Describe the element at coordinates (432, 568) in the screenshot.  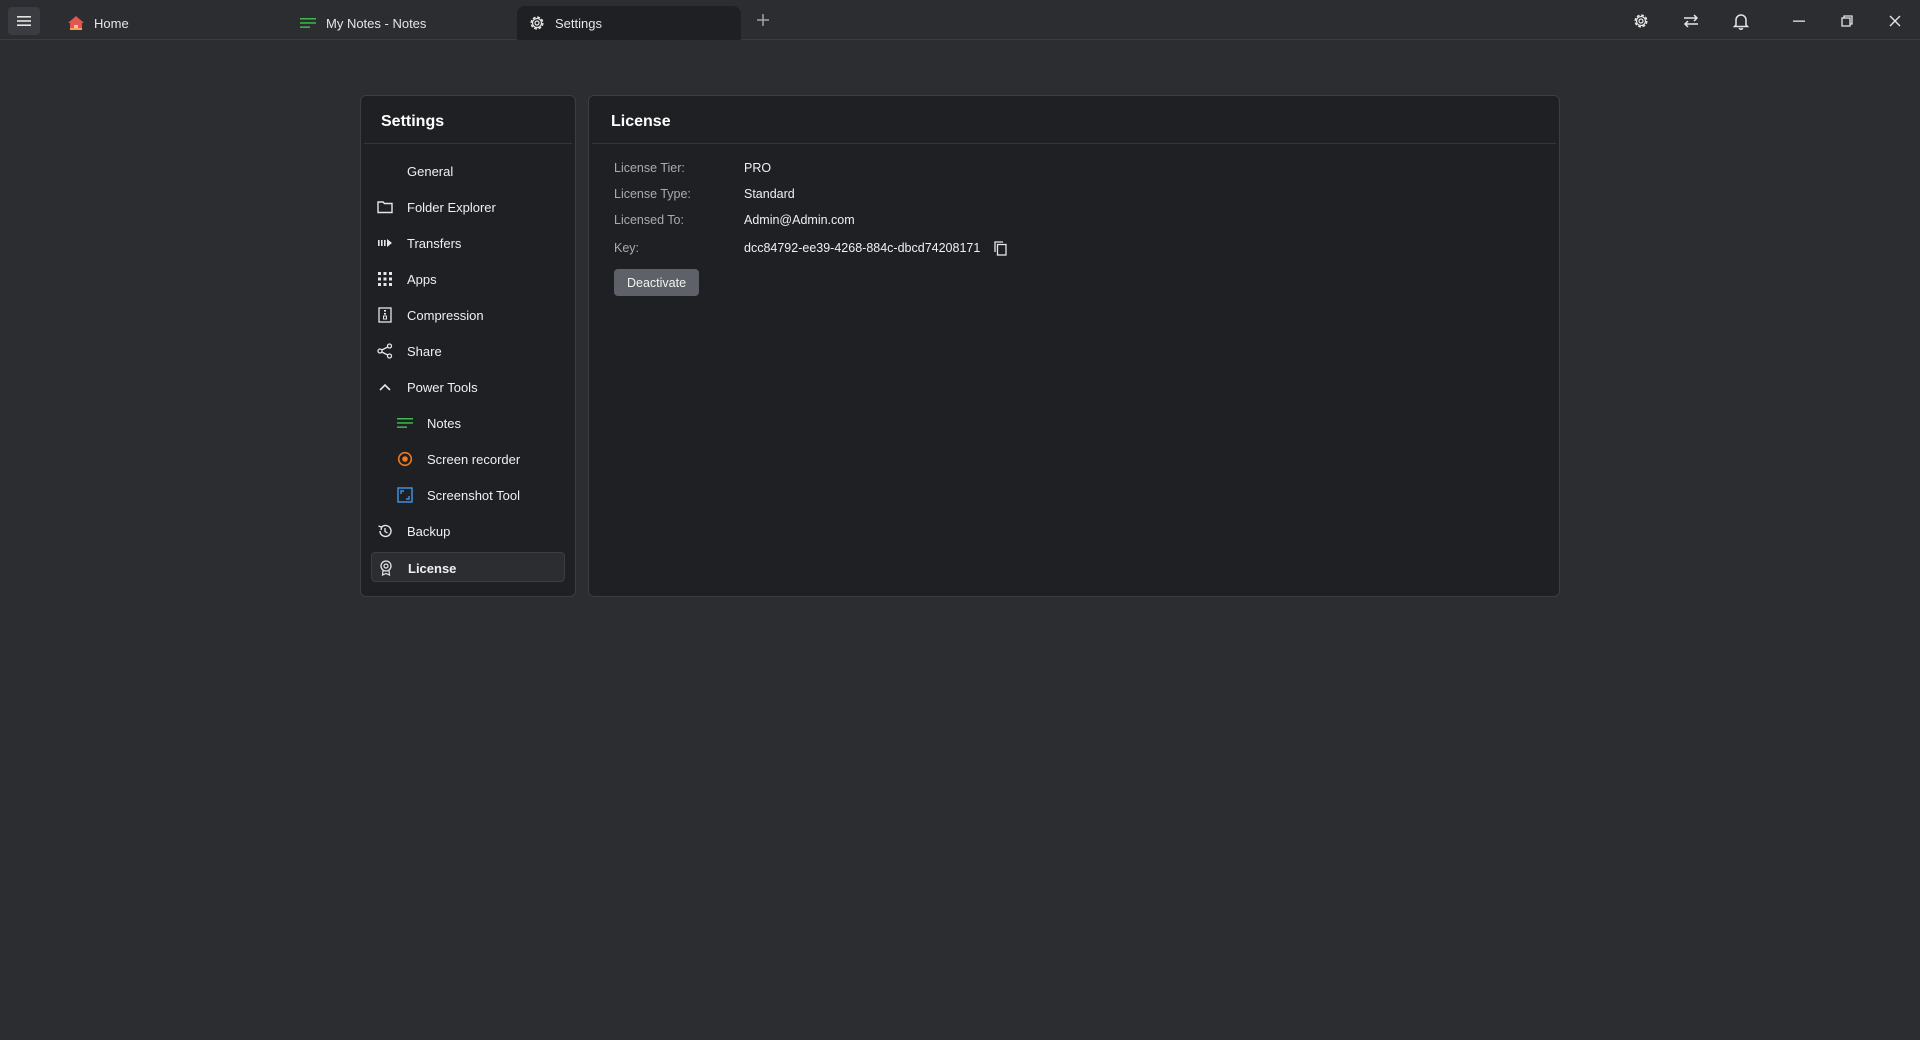
I see `sidebar-item-label: License` at that location.